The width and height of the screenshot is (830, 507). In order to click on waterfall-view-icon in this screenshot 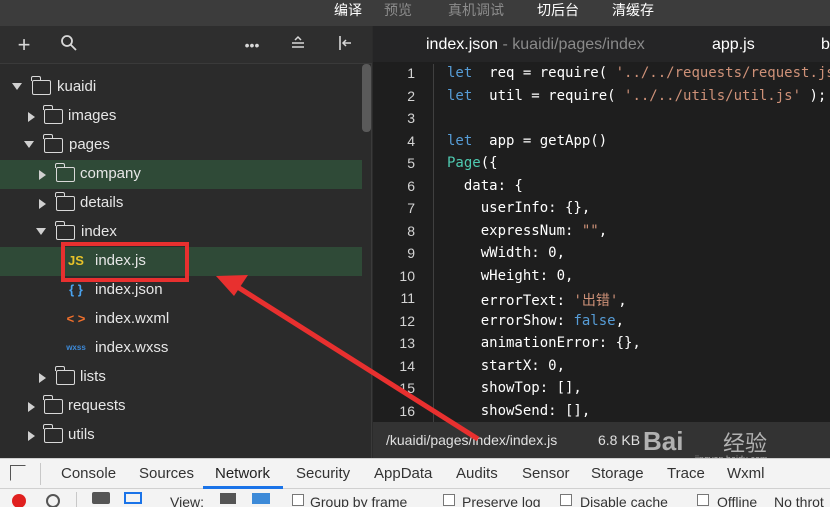, I will do `click(261, 498)`.